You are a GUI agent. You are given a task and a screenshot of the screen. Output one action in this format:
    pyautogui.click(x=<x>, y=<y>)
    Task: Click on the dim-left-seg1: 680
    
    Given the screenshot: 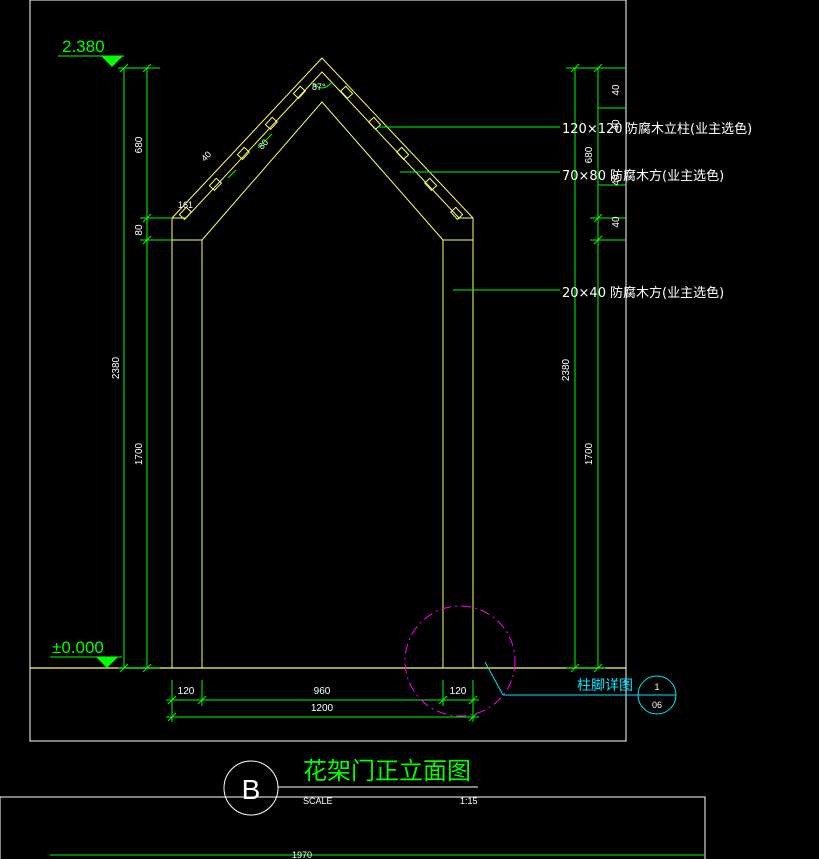 What is the action you would take?
    pyautogui.click(x=139, y=144)
    